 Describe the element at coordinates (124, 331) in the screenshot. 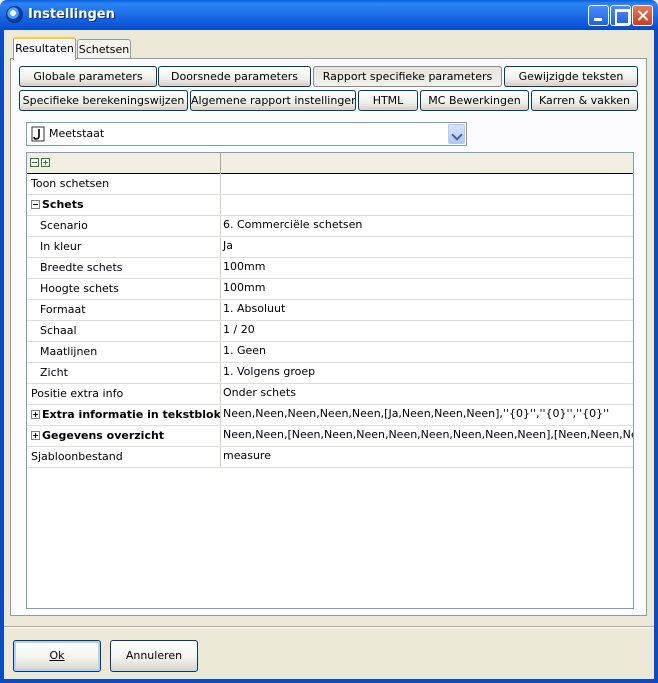

I see `property-name: Schaal` at that location.